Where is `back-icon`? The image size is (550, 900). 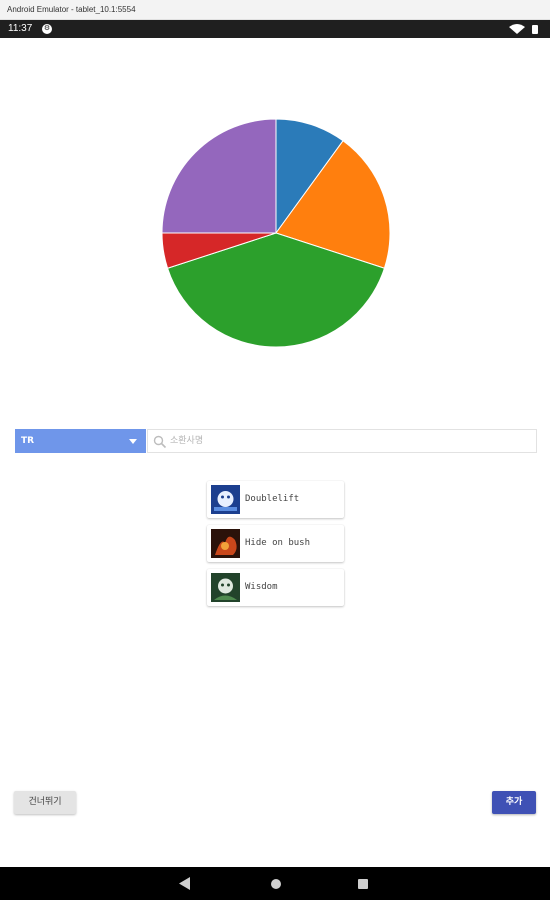
back-icon is located at coordinates (185, 883).